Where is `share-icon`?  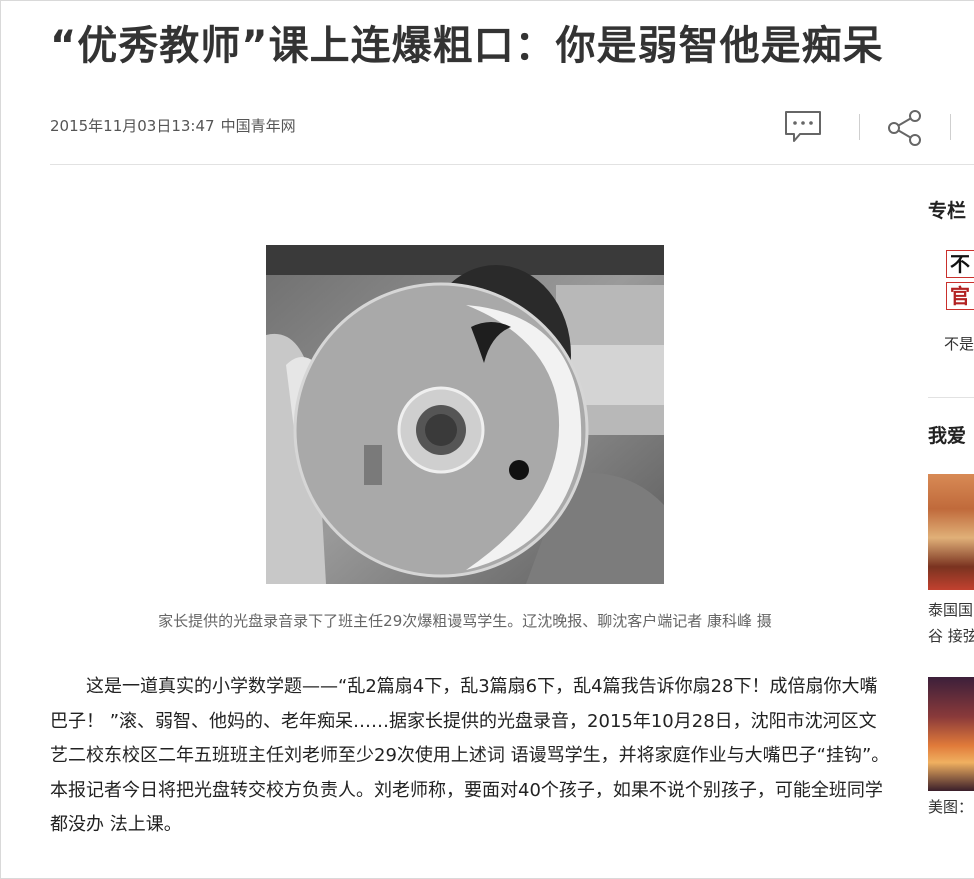 share-icon is located at coordinates (904, 128).